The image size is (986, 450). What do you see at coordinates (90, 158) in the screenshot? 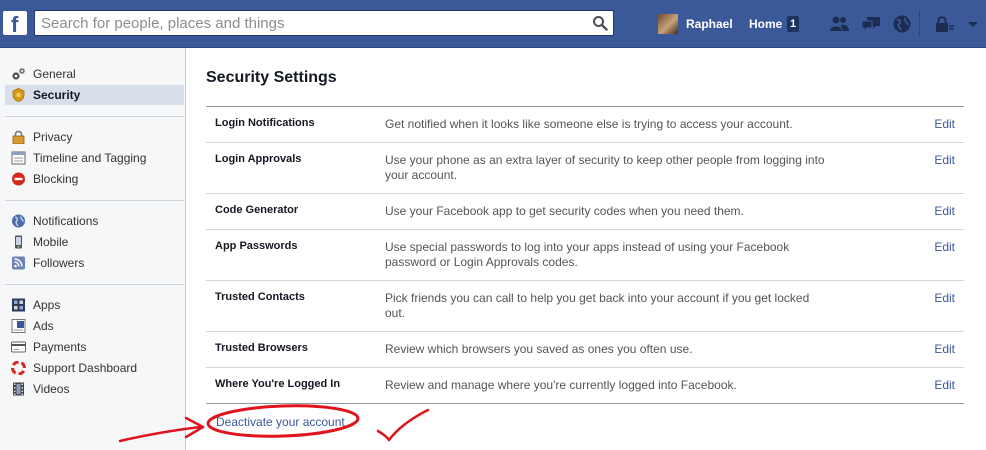
I see `sidebar-item-label: Timeline and Tagging` at bounding box center [90, 158].